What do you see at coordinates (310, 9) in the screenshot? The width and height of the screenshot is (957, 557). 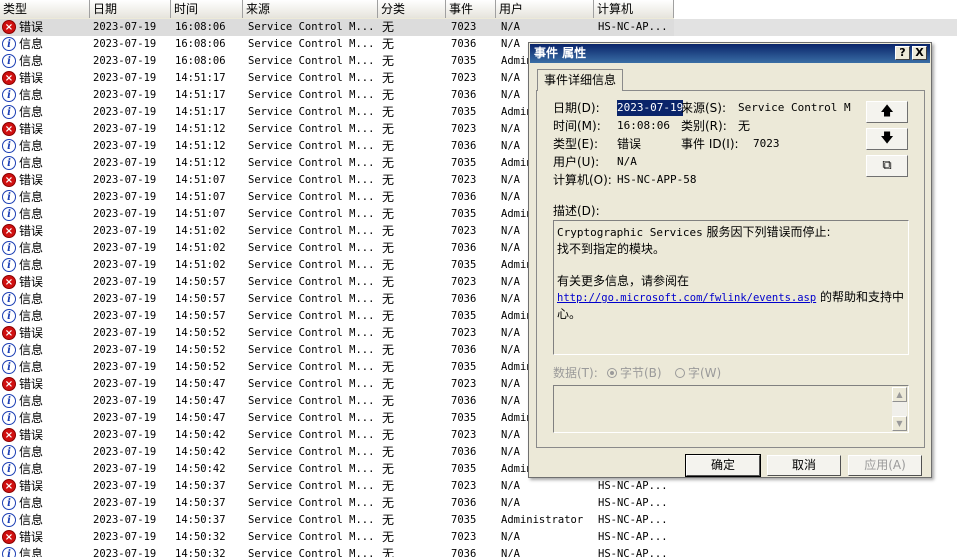 I see `column-header-source: 来源` at bounding box center [310, 9].